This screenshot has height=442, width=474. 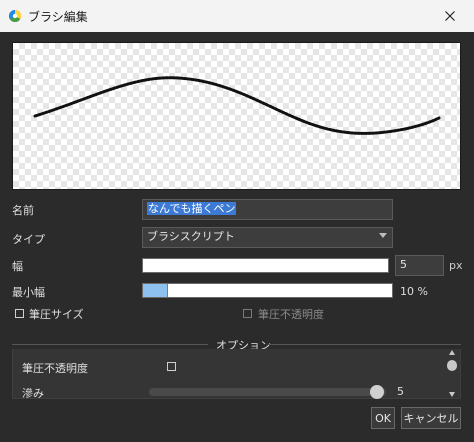 I want to click on bleed-label: 滲み, so click(x=33, y=393).